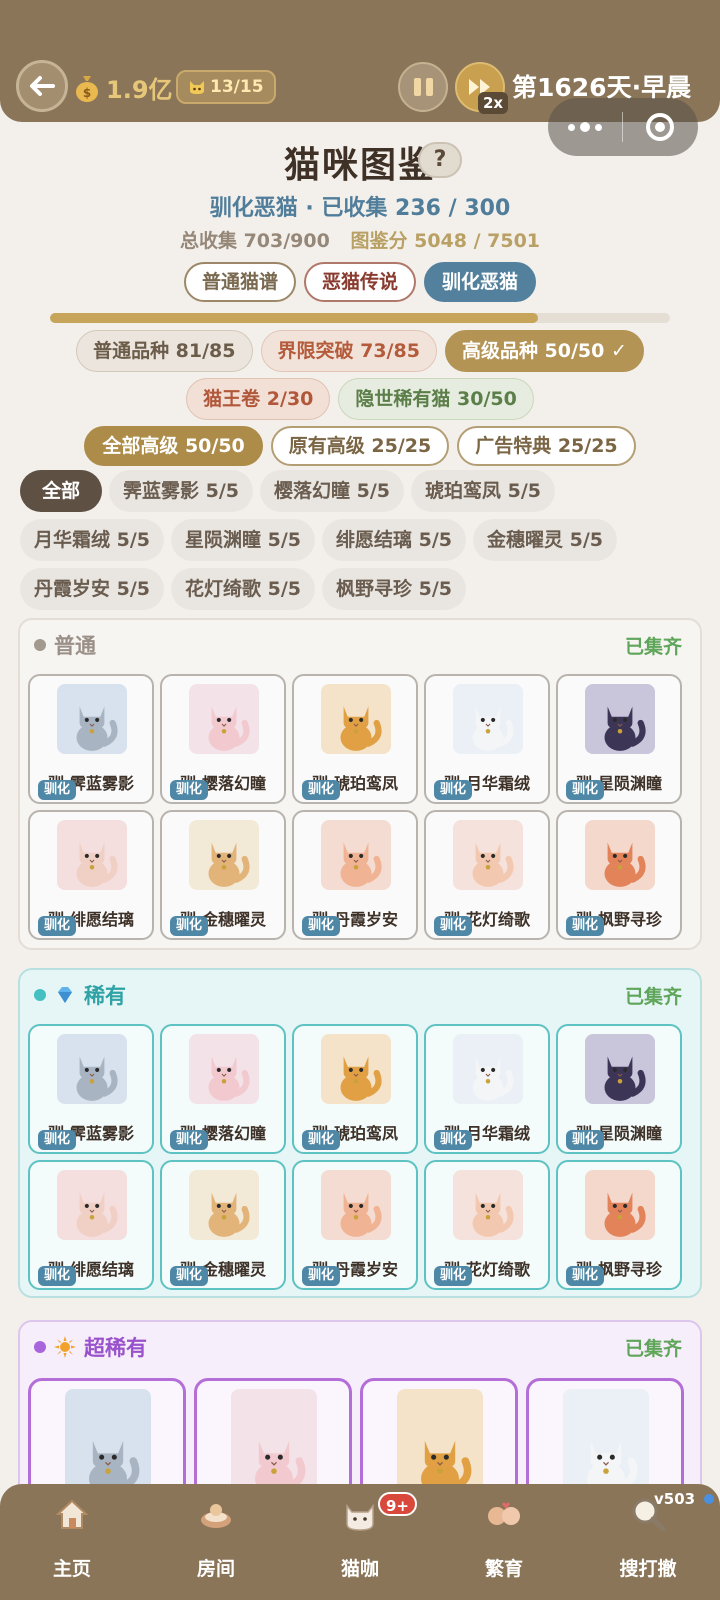 This screenshot has height=1600, width=720. Describe the element at coordinates (359, 1569) in the screenshot. I see `nav-label: 猫咖` at that location.